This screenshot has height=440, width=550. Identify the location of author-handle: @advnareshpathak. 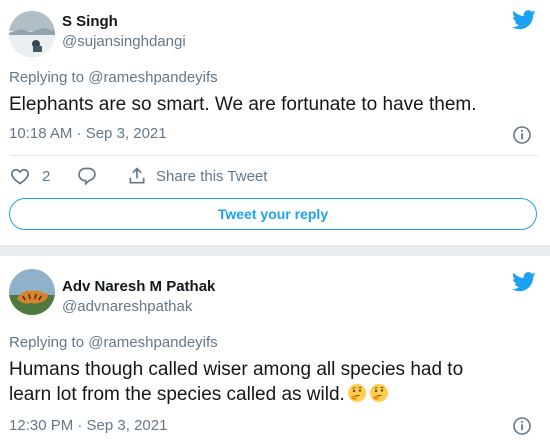
(127, 306).